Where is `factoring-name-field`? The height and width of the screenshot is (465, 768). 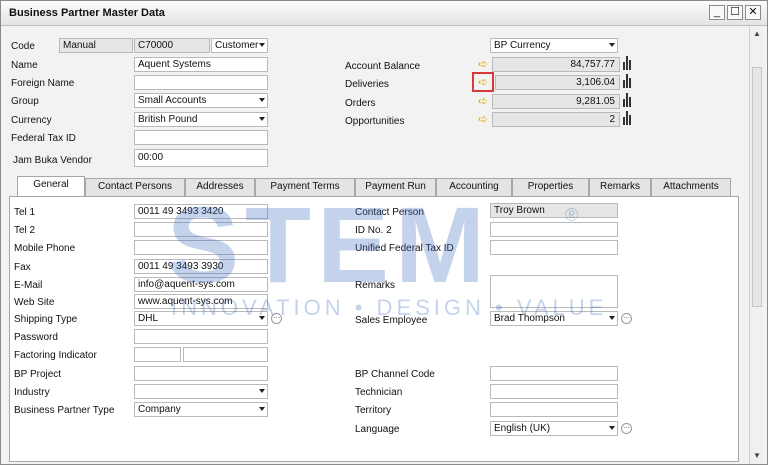 factoring-name-field is located at coordinates (225, 354).